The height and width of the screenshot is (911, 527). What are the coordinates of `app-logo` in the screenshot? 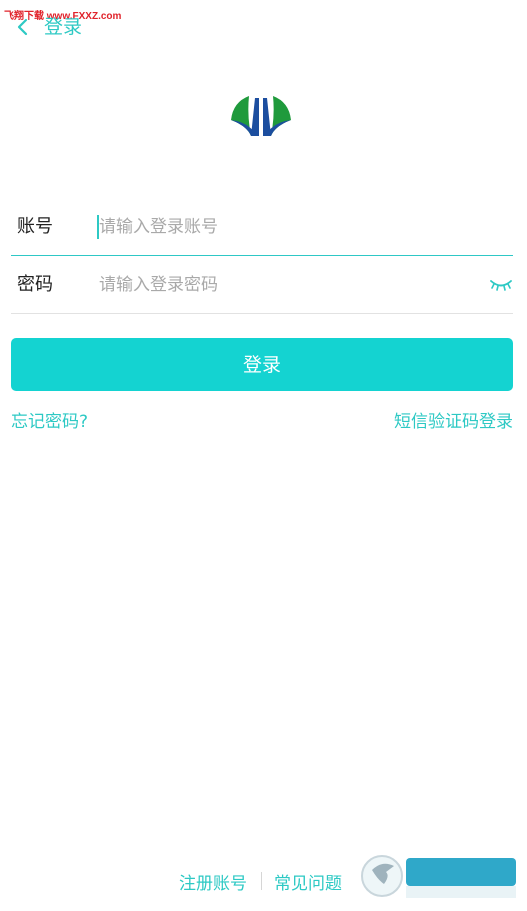 It's located at (261, 116).